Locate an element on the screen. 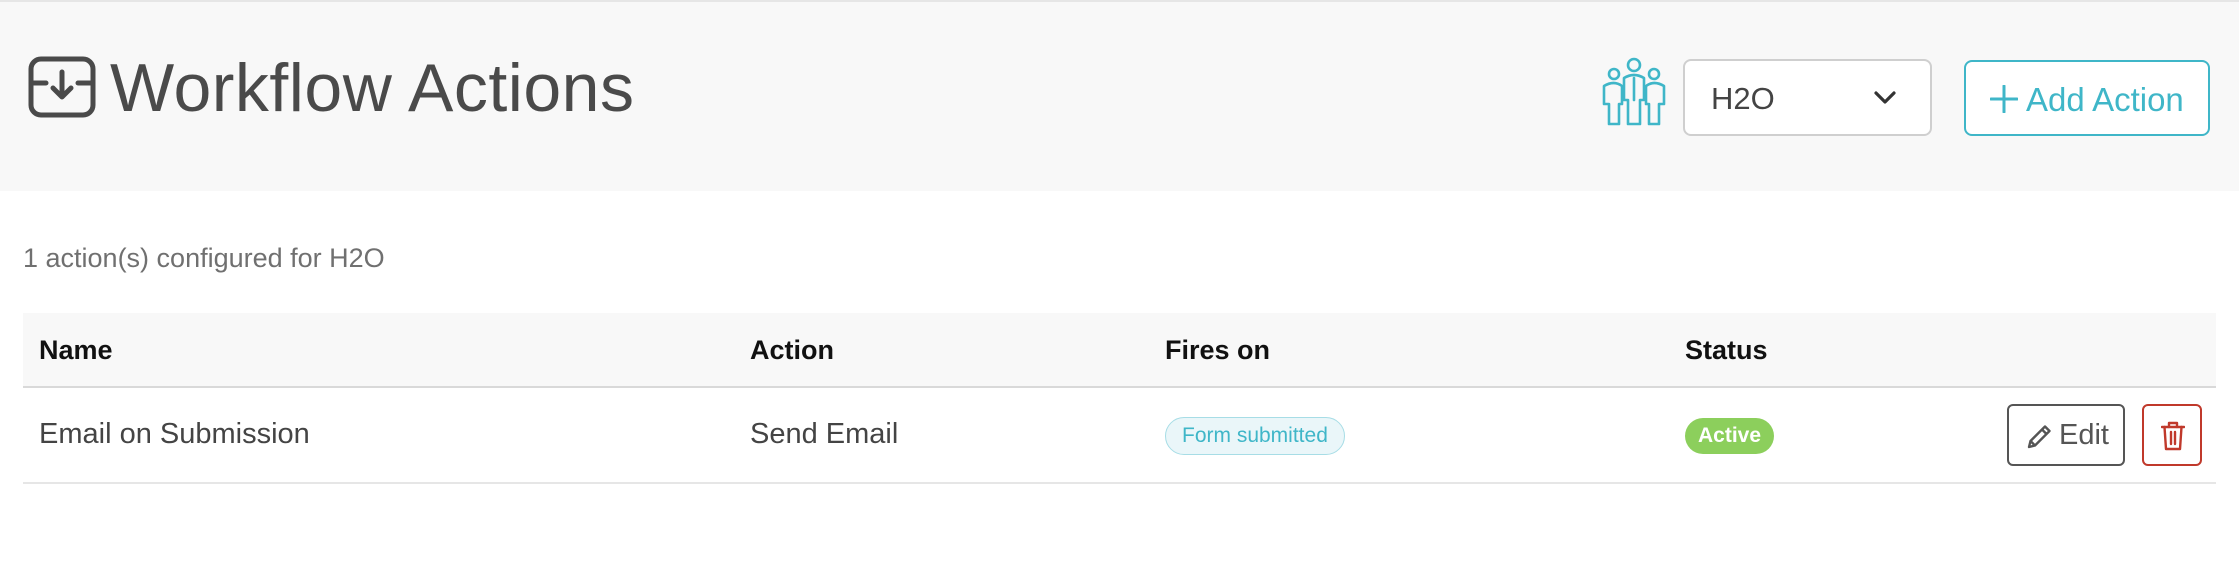  fires-on-badge: Form submitted is located at coordinates (1255, 436).